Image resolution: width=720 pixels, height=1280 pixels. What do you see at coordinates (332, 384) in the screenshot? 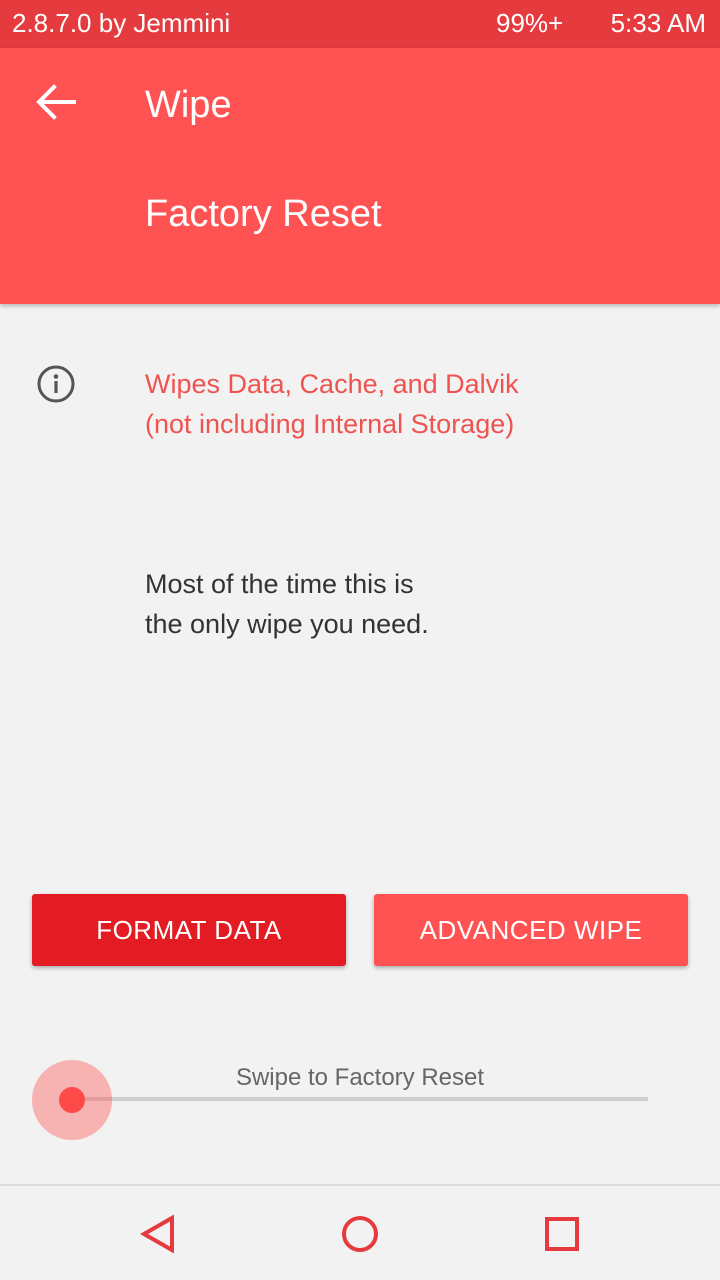
I see `info-line-1: Wipes Data, Cache, and Dalvik` at bounding box center [332, 384].